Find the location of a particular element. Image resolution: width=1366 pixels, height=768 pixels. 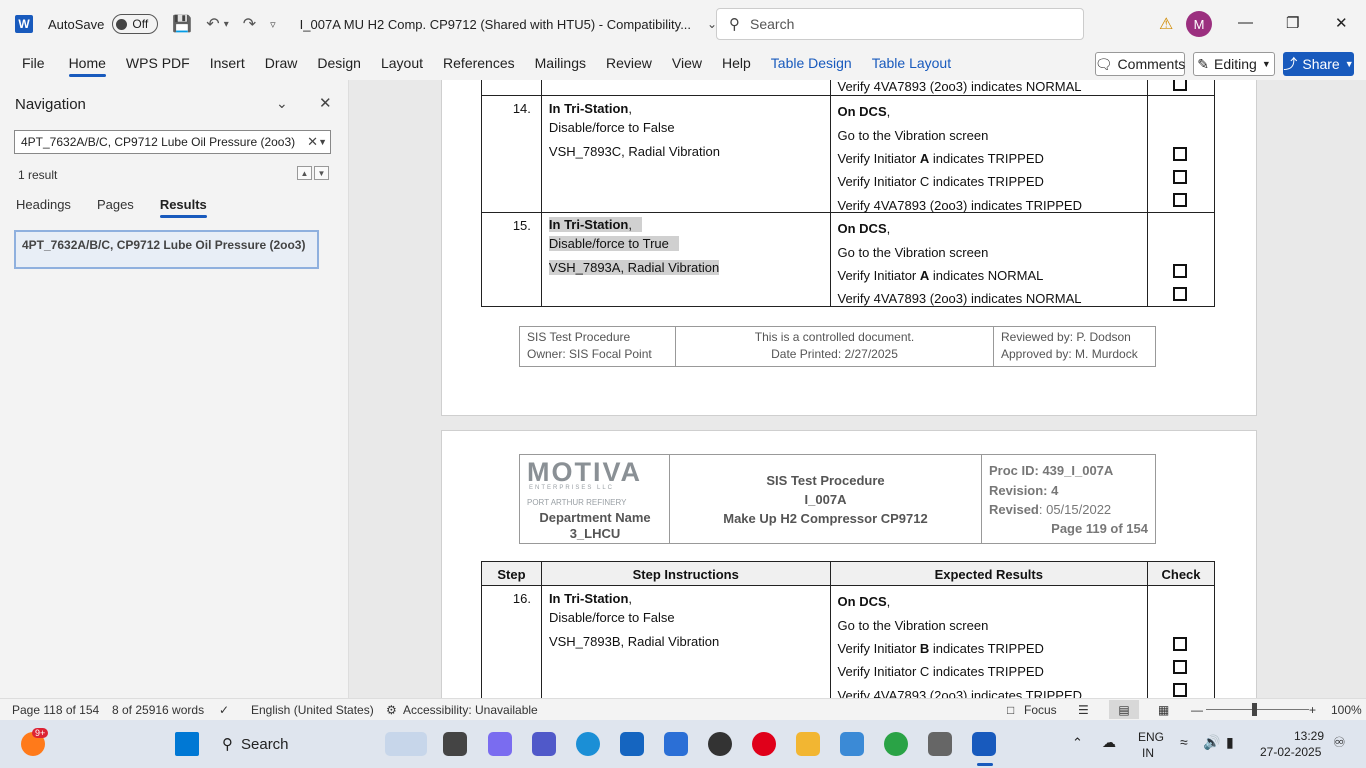

search-highlight-icon is located at coordinates (406, 744).